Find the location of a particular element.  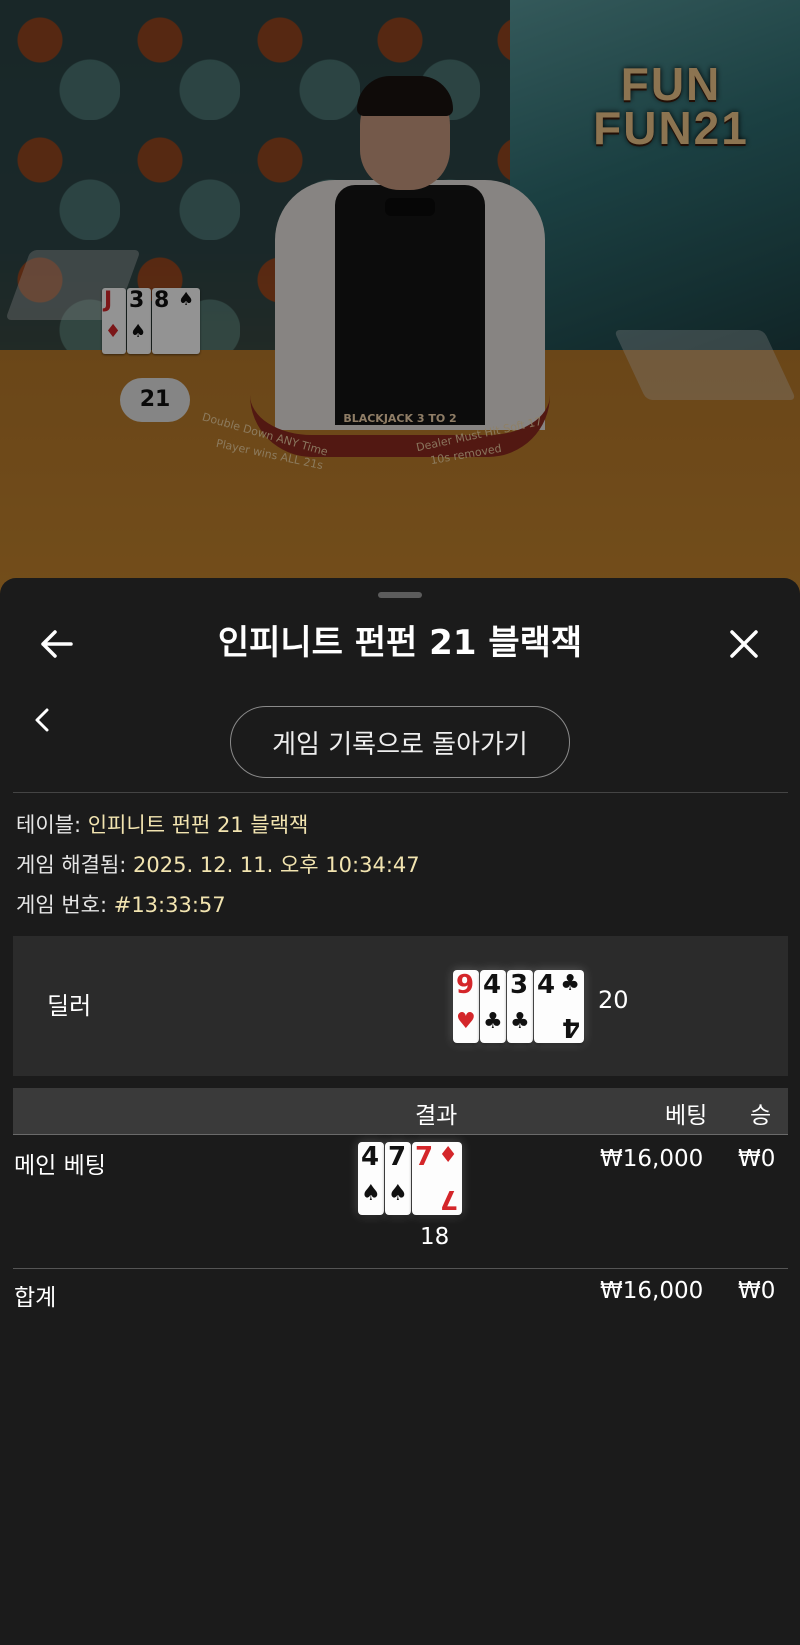

dealer-cards: 9 ♥ 4 ♣ 3 ♣ 4 ♣ 4 is located at coordinates (519, 1006).